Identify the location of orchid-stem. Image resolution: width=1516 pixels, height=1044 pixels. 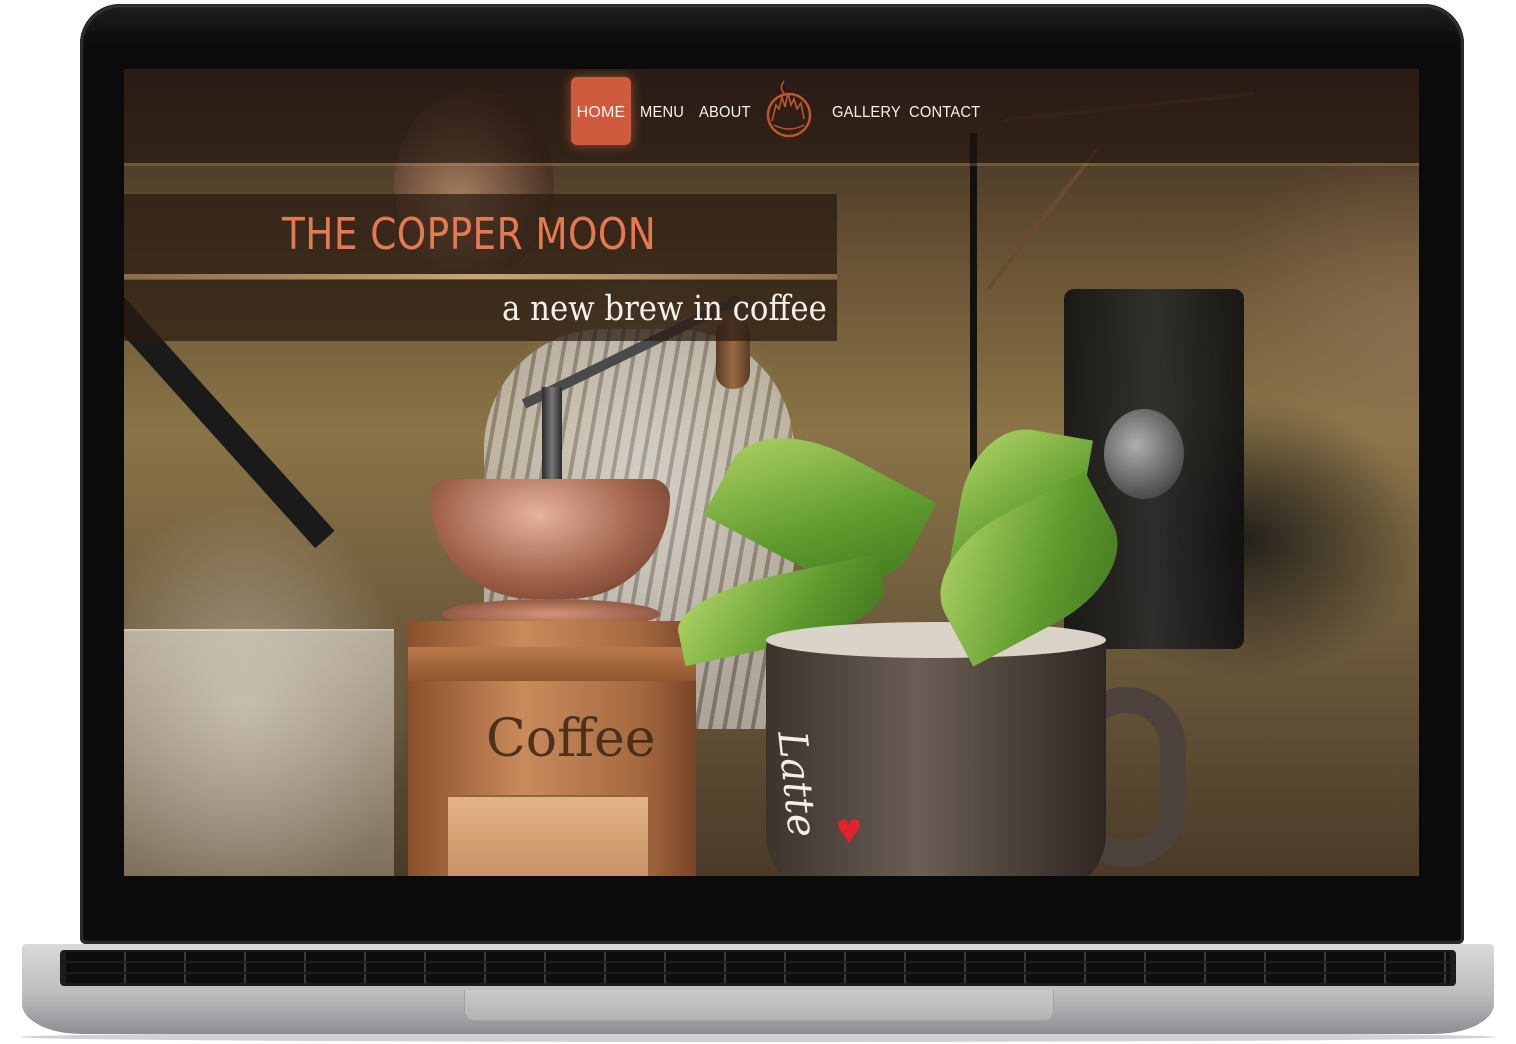
(1043, 218).